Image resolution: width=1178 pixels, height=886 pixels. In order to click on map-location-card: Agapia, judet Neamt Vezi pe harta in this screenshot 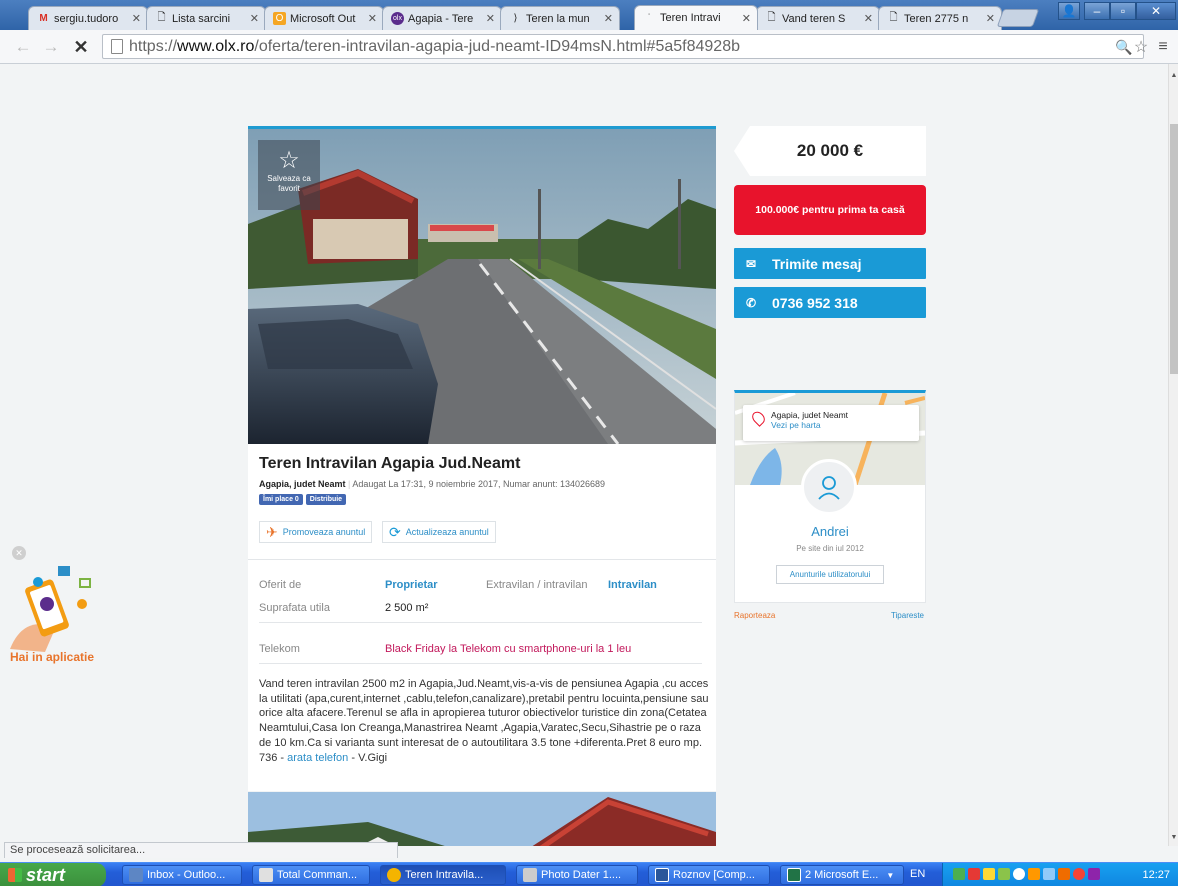, I will do `click(831, 423)`.